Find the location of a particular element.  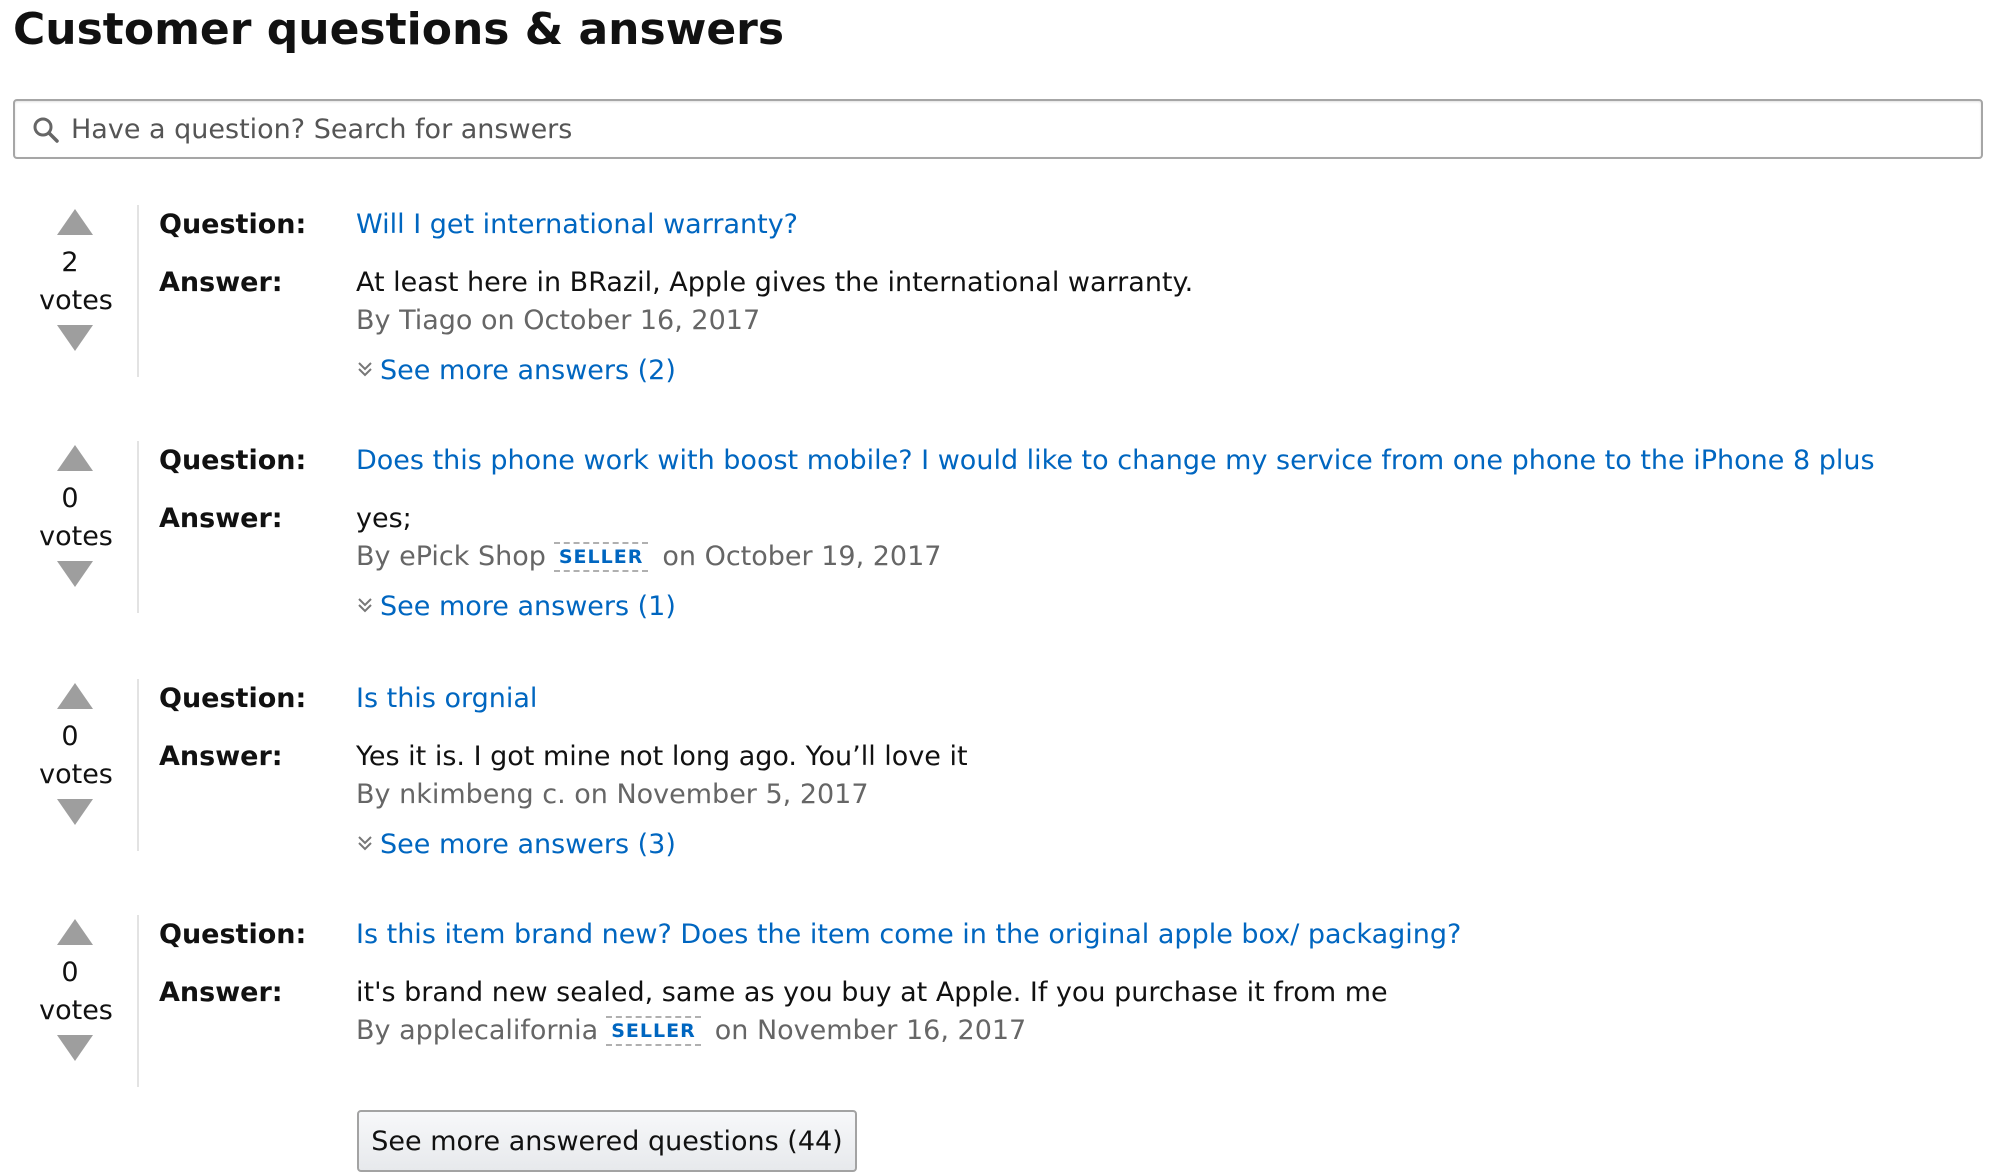

question-link: Is this orgnial is located at coordinates (446, 699).